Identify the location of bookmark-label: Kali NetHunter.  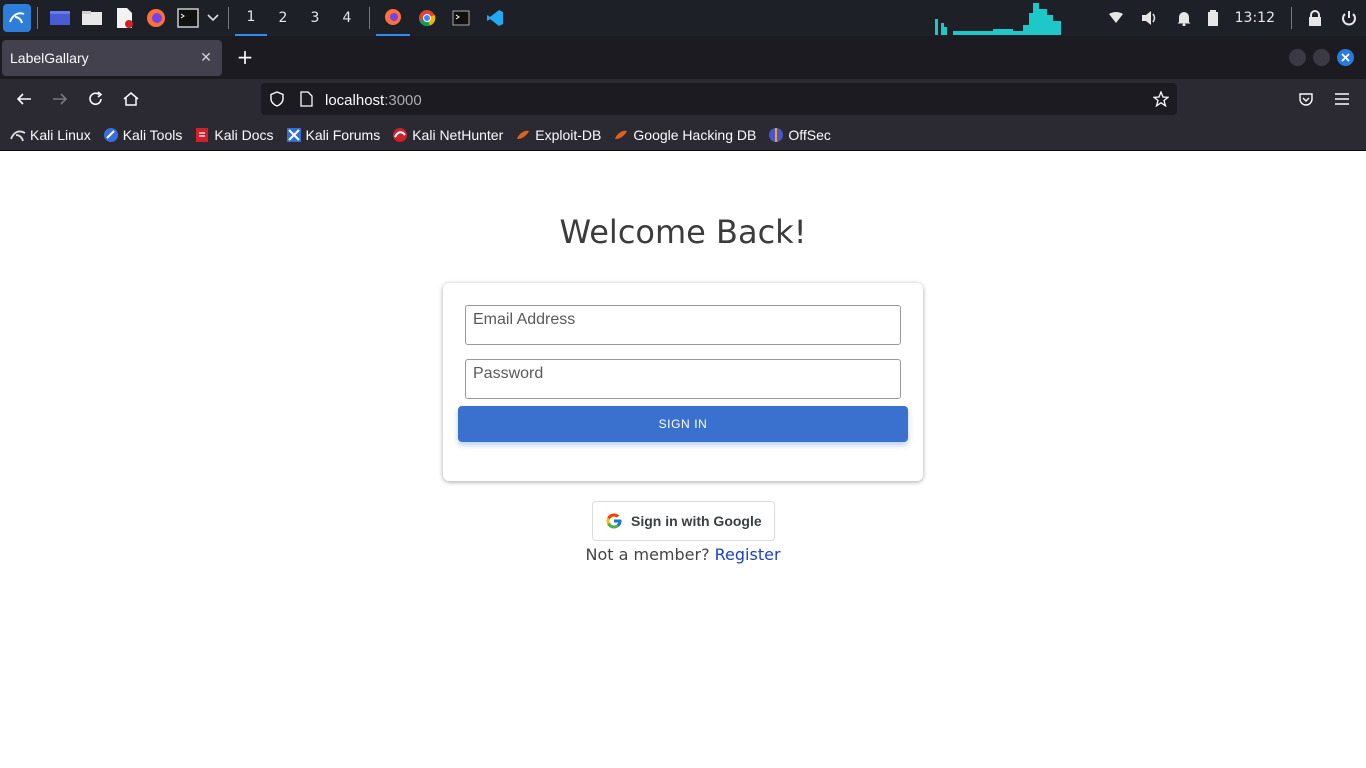
(458, 134).